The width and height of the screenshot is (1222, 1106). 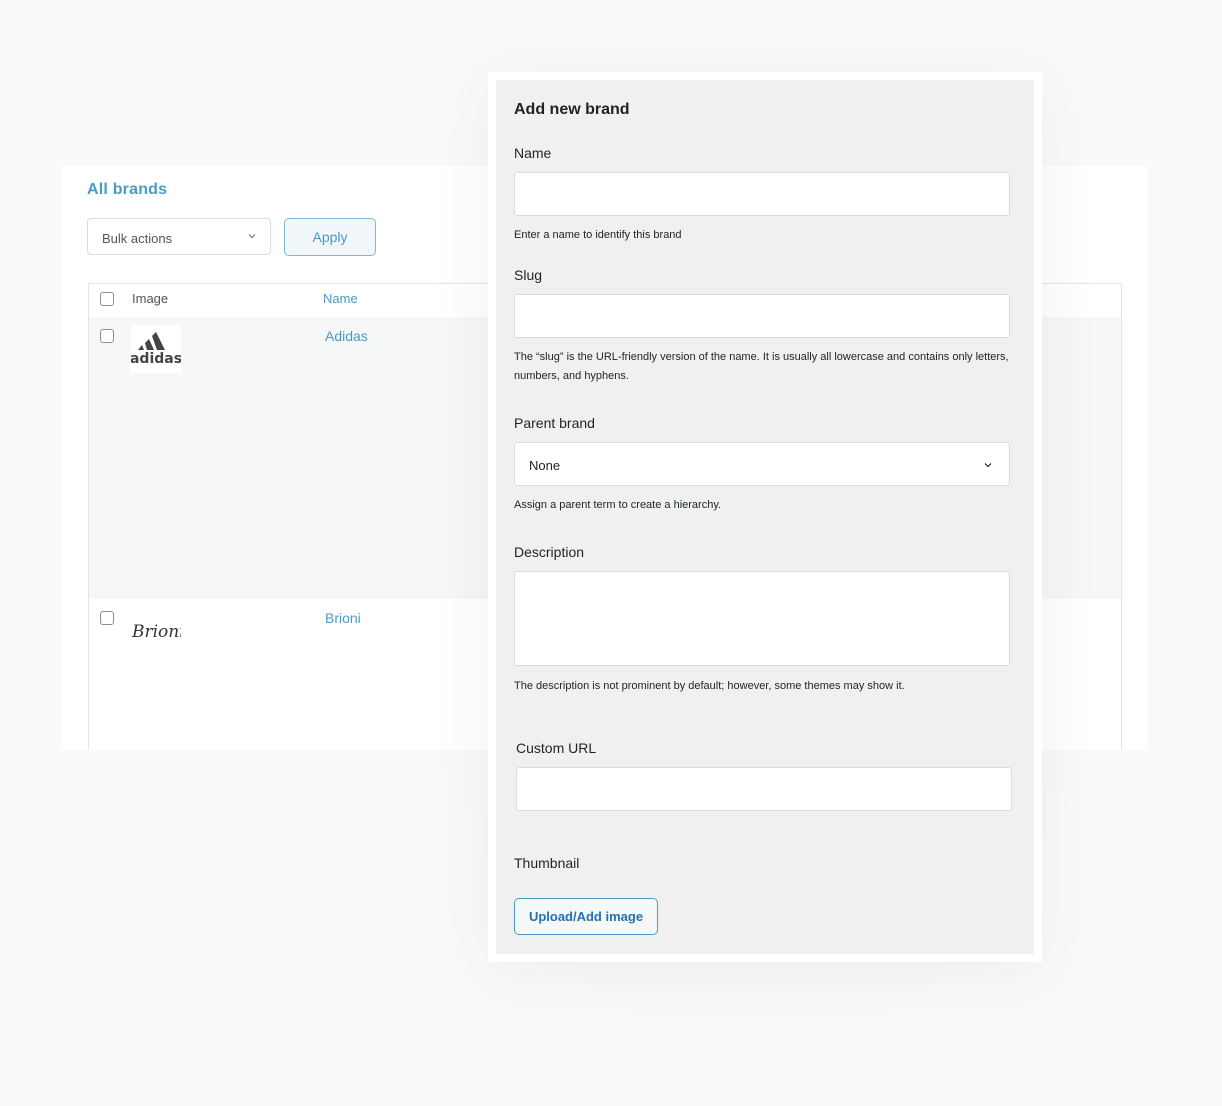 I want to click on select-all-checkbox, so click(x=107, y=299).